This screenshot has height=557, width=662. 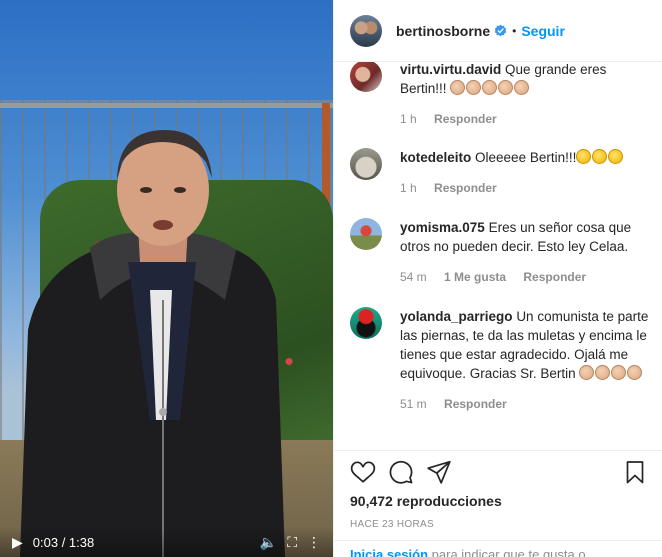 I want to click on author-username: bertinosborne, so click(x=443, y=31).